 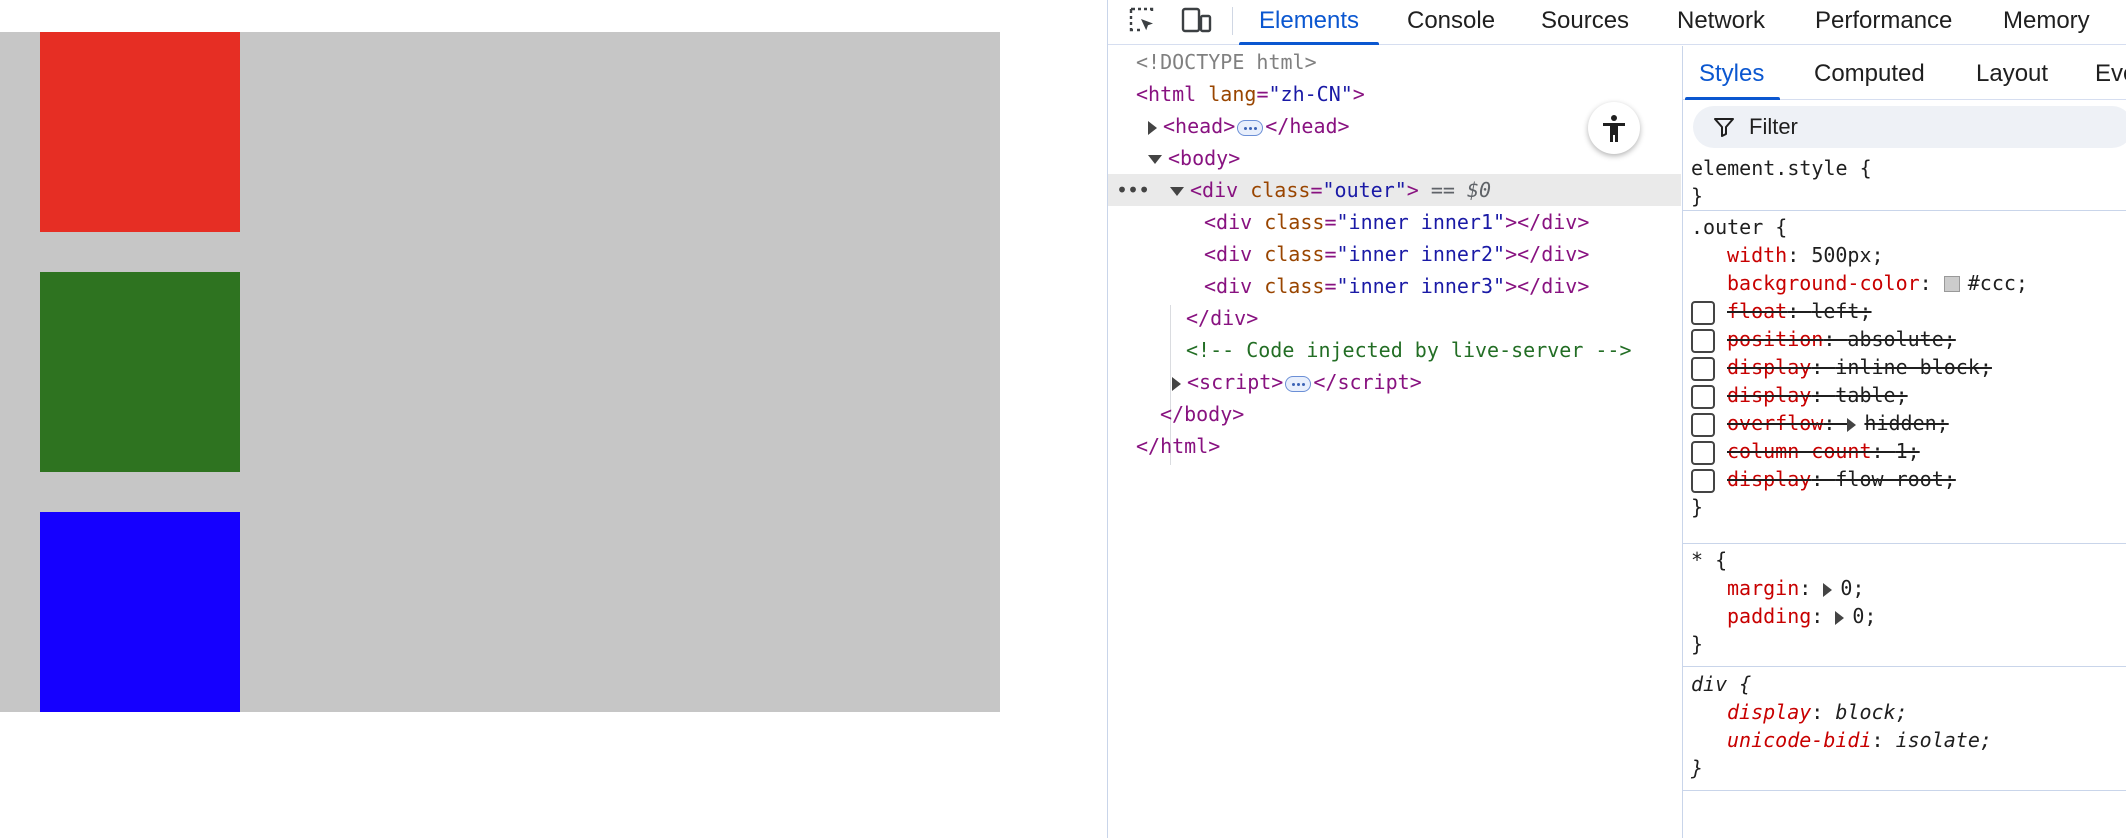 What do you see at coordinates (140, 132) in the screenshot?
I see `inner-box-red` at bounding box center [140, 132].